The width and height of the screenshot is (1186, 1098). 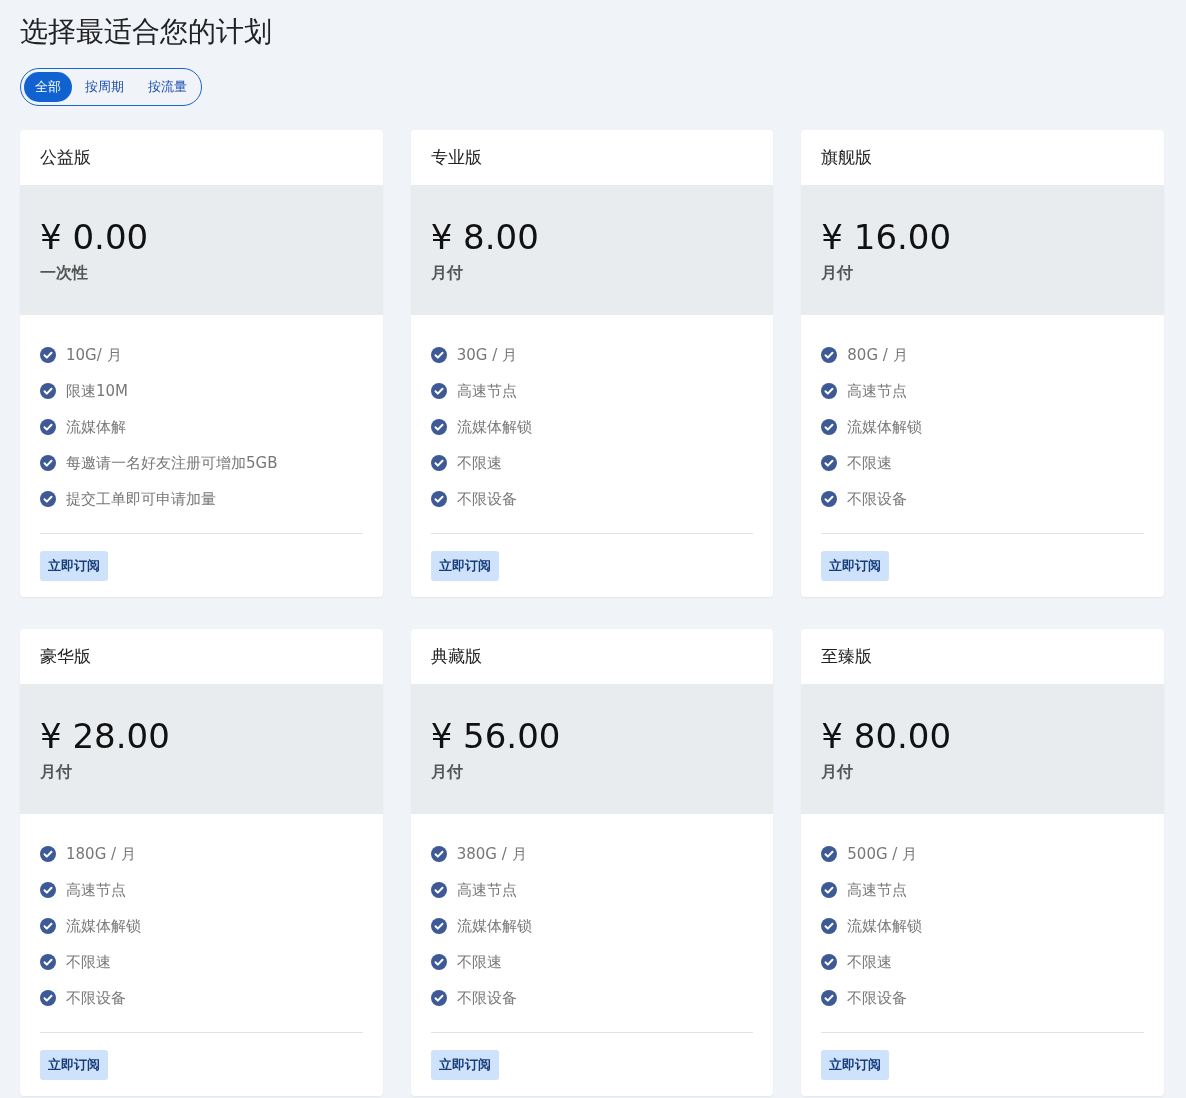 I want to click on feature-text: 500G / 月, so click(x=882, y=854).